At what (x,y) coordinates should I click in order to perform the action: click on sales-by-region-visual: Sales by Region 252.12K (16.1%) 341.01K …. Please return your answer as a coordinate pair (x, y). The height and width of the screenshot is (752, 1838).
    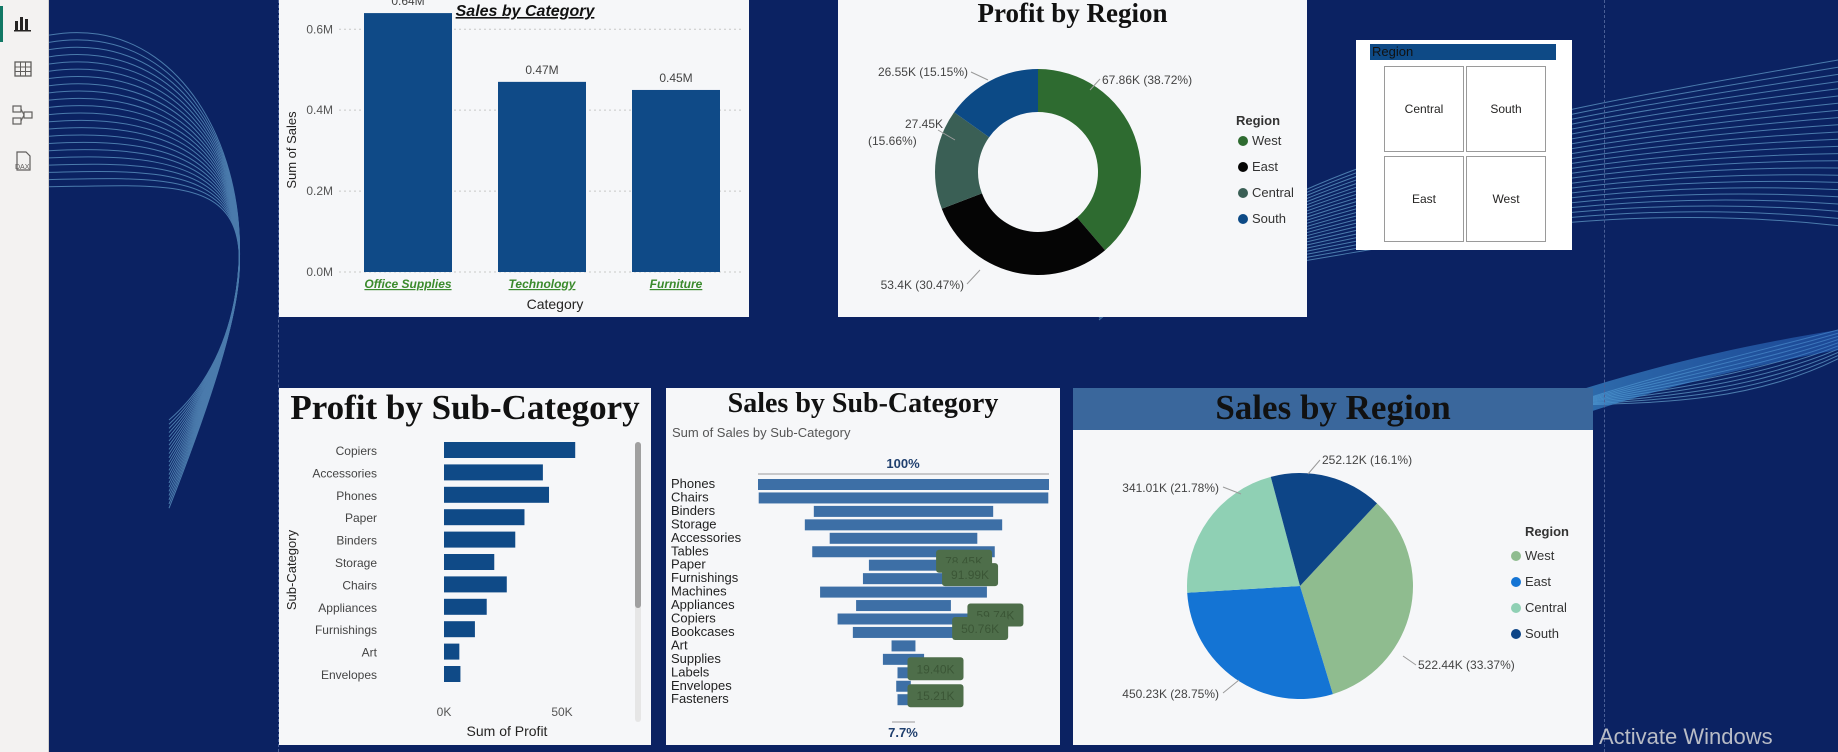
    Looking at the image, I should click on (1333, 566).